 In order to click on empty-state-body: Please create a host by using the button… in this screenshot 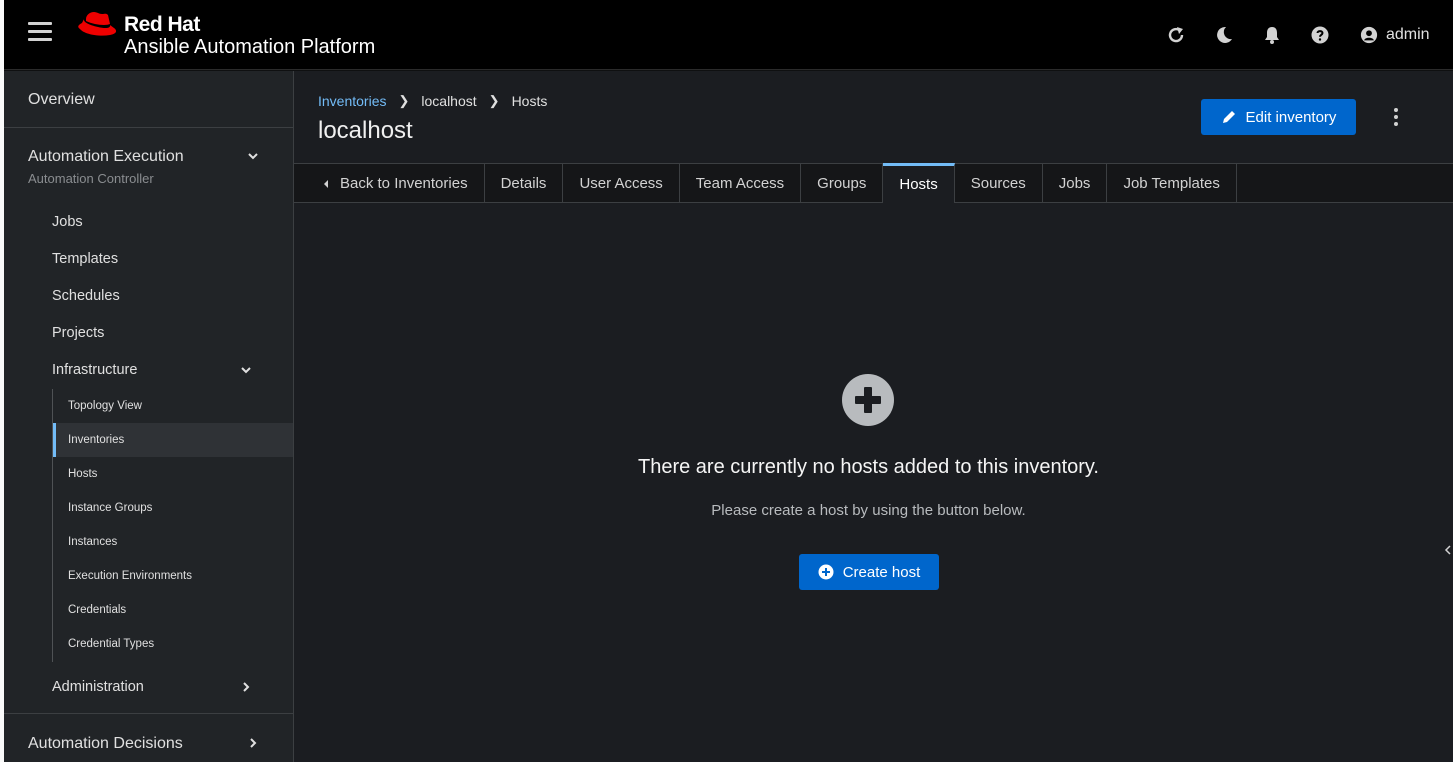, I will do `click(868, 510)`.